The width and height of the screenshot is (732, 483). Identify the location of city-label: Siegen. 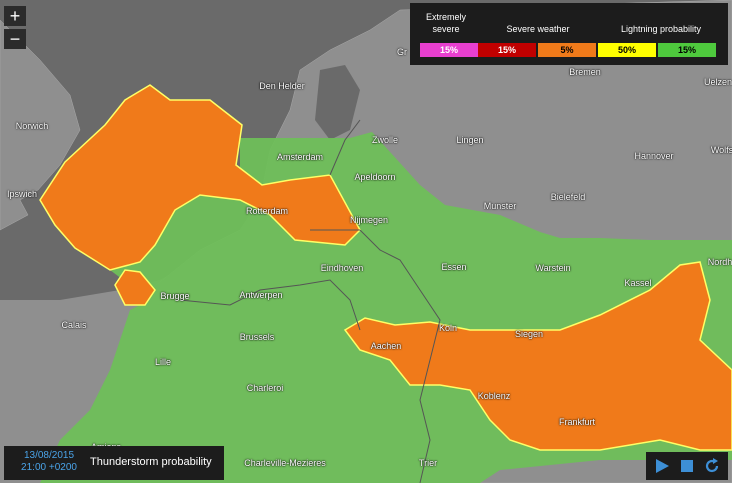
(529, 334).